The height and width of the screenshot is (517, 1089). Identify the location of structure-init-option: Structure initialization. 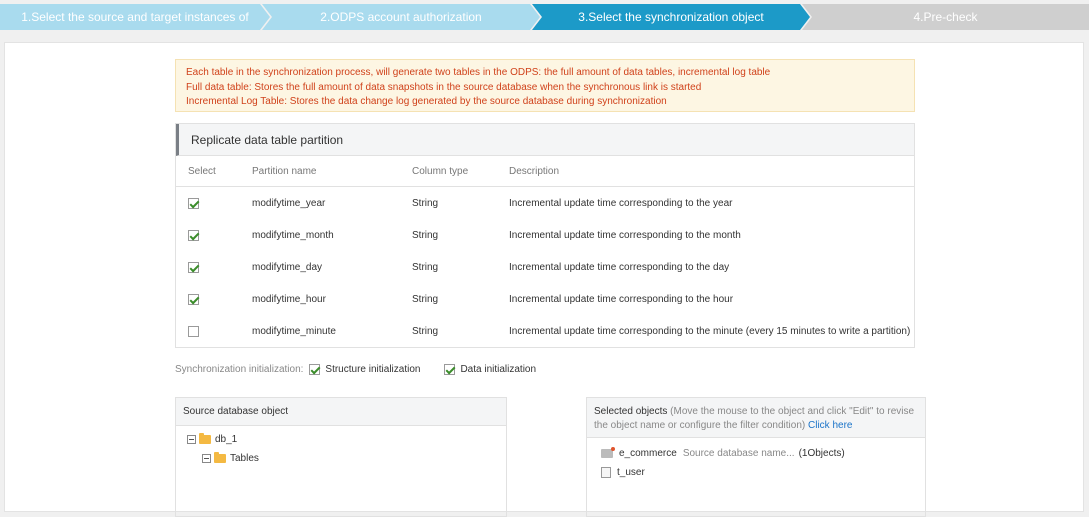
(365, 369).